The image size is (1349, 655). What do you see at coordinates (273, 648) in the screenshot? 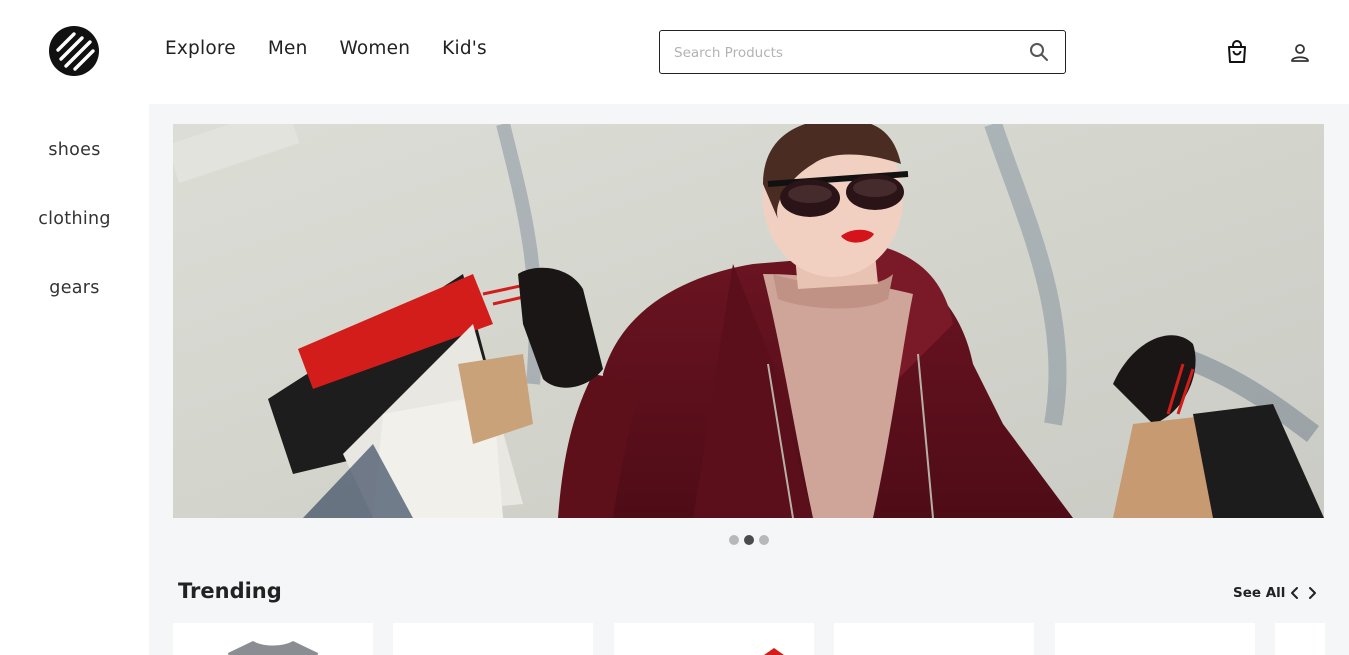
I see `tshirt-product-image` at bounding box center [273, 648].